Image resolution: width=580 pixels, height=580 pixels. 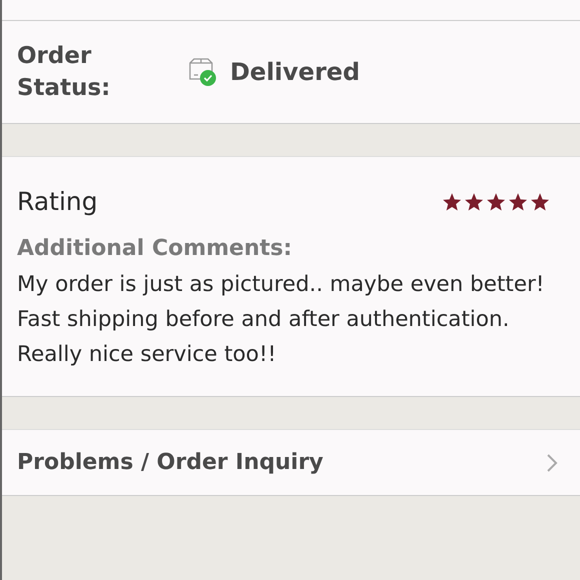 I want to click on chevron-right-icon, so click(x=552, y=462).